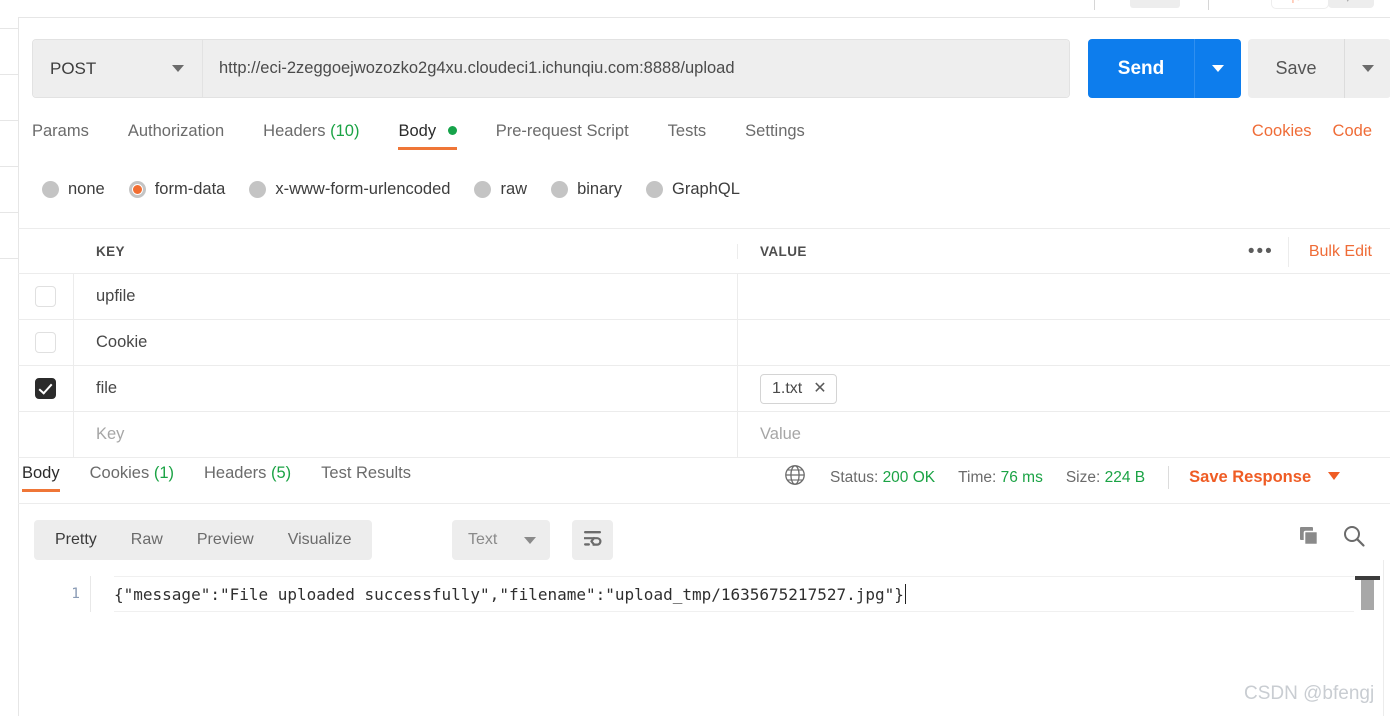 The height and width of the screenshot is (716, 1390). I want to click on table-more-options-button: •••, so click(1261, 252).